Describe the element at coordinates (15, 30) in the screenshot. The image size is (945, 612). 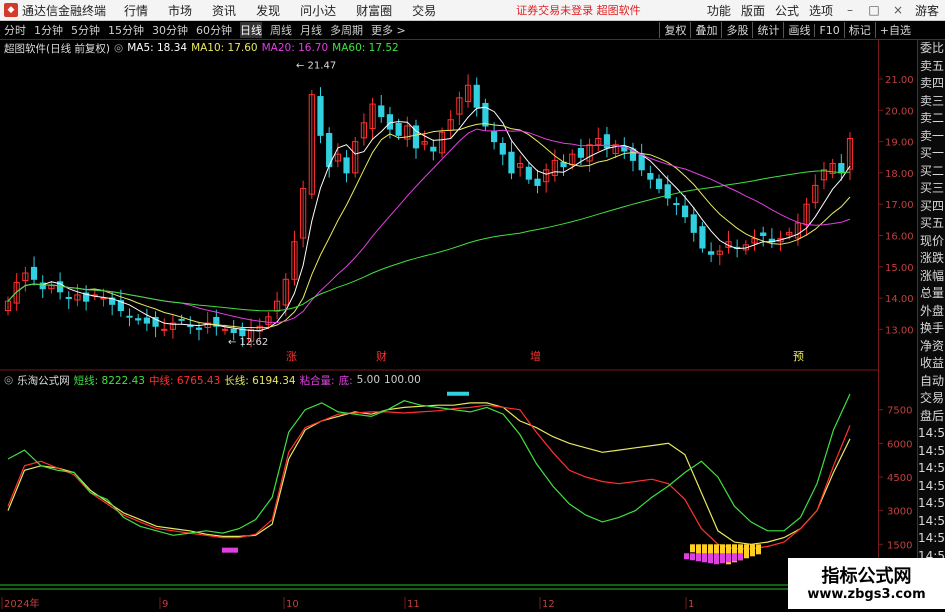
I see `period-tab: 分时` at that location.